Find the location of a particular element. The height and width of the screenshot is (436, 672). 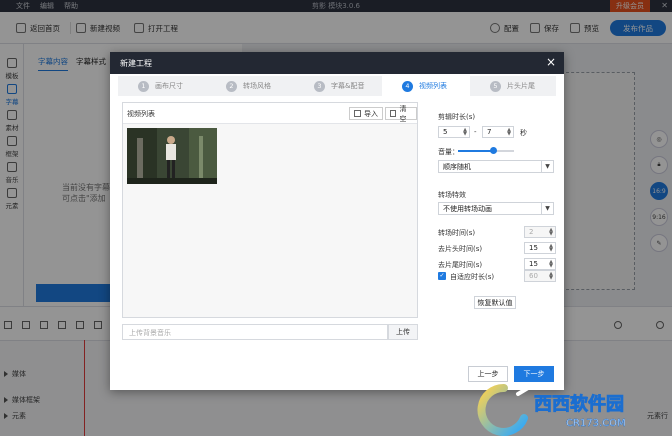

adaptive-value: 60 is located at coordinates (533, 276).